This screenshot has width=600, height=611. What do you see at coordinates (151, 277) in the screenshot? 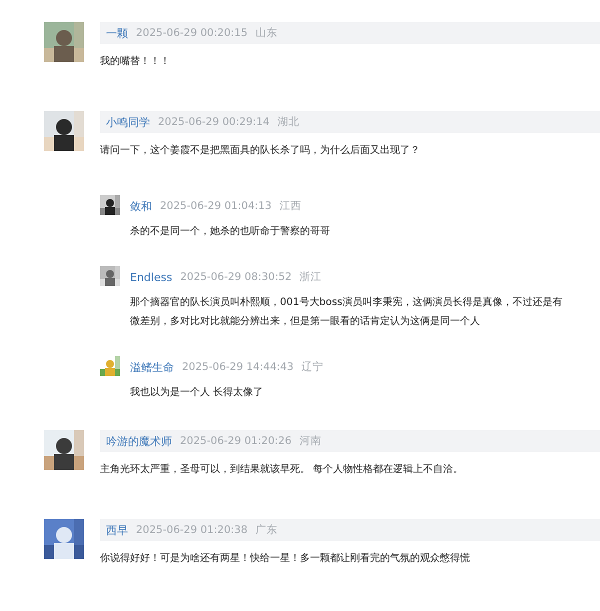
I see `author-link: Endless` at bounding box center [151, 277].